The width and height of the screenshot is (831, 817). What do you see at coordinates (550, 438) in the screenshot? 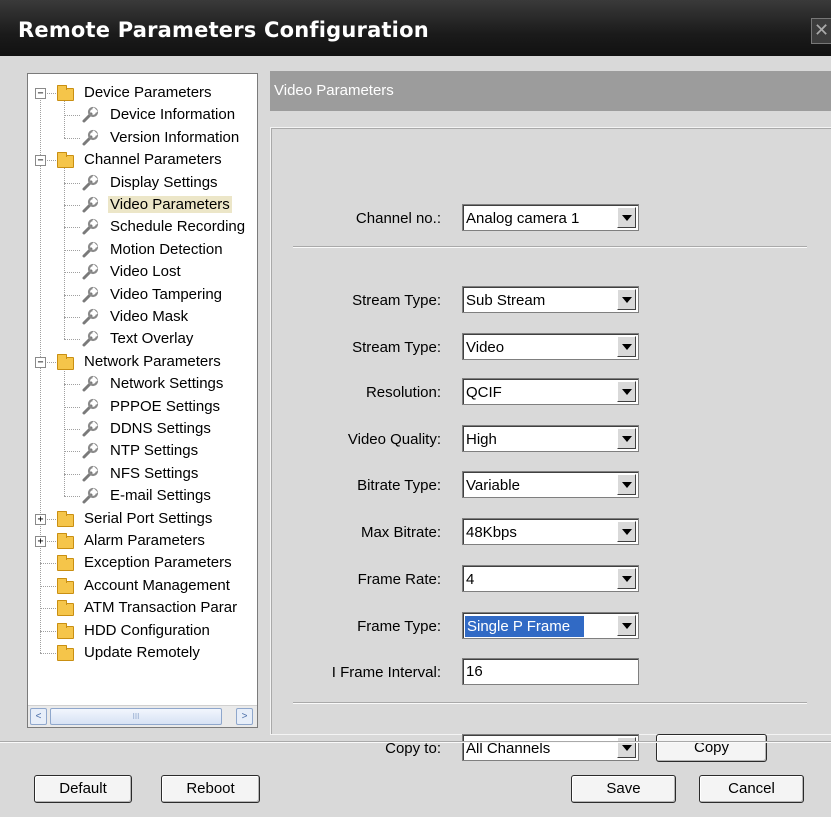
I see `dropdown-select: High` at bounding box center [550, 438].